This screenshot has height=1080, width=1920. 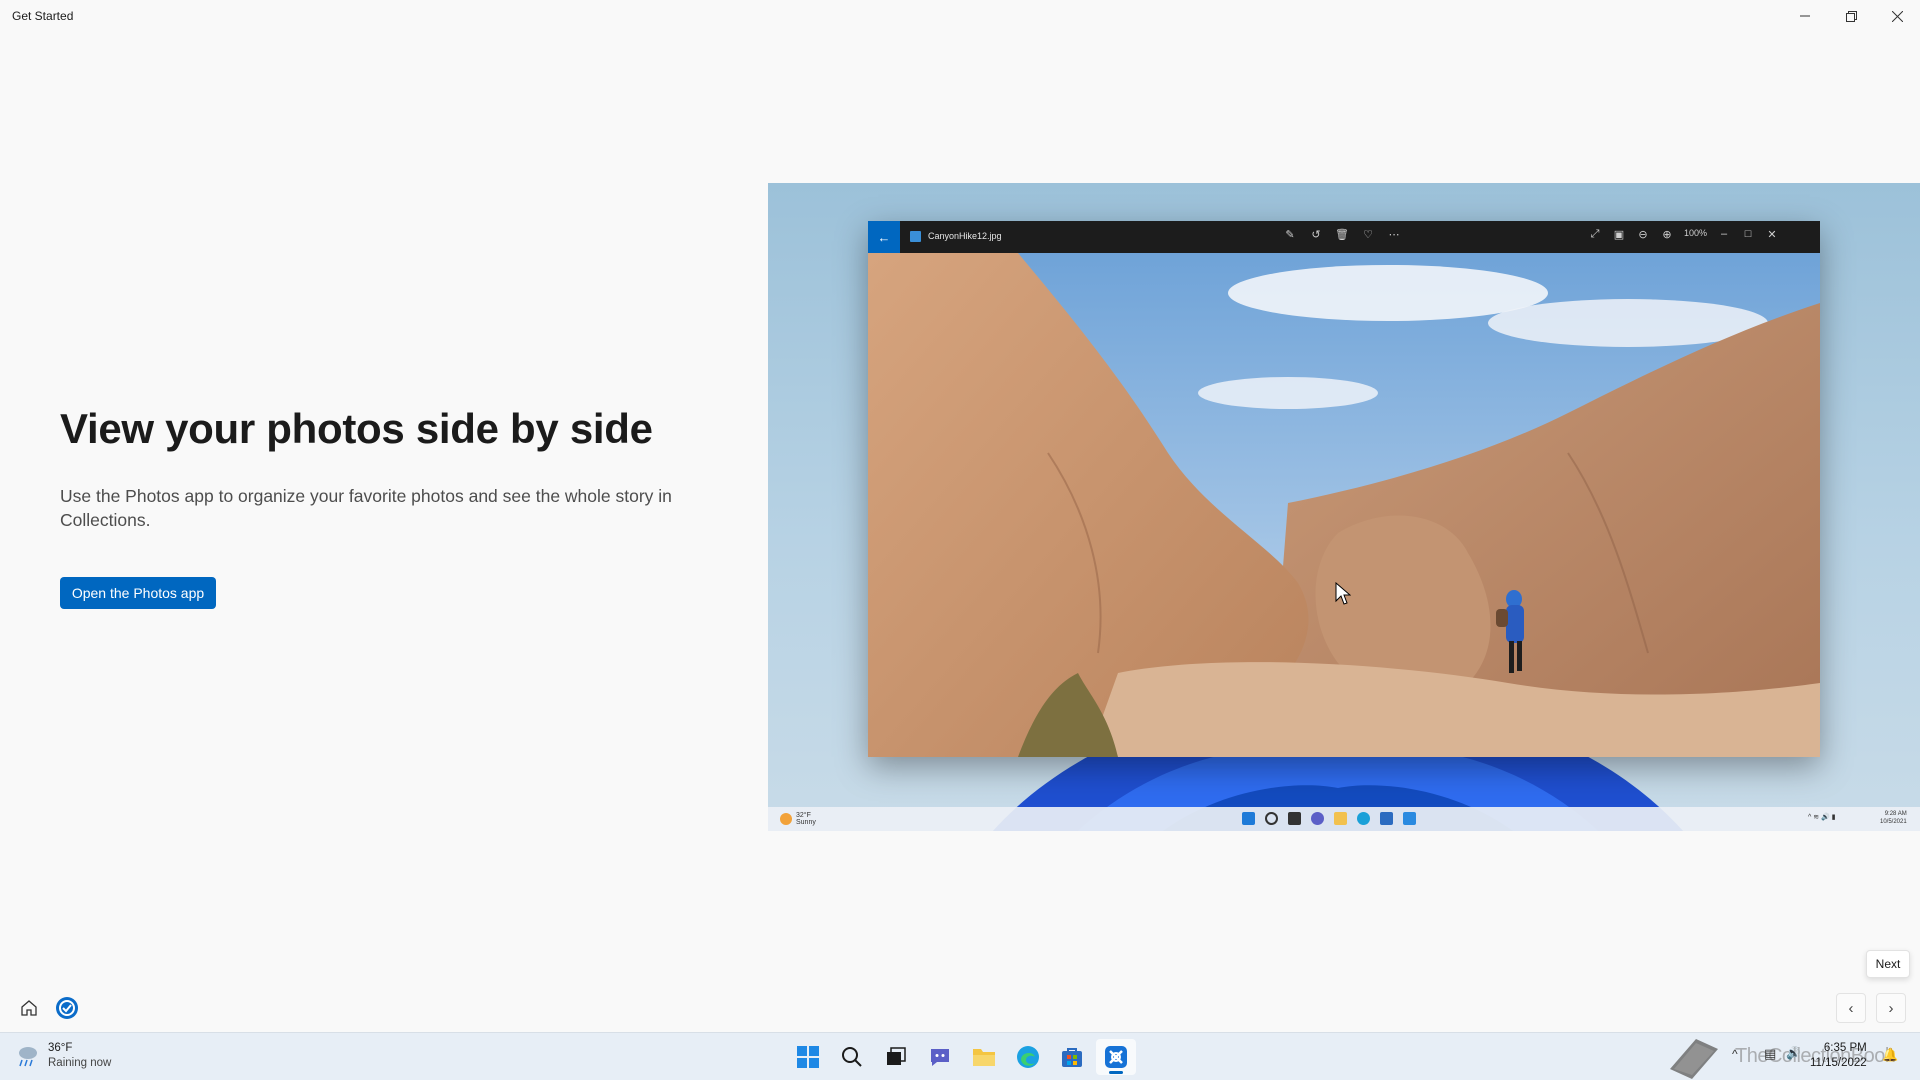 I want to click on mini-date: 10/5/2021, so click(x=1893, y=822).